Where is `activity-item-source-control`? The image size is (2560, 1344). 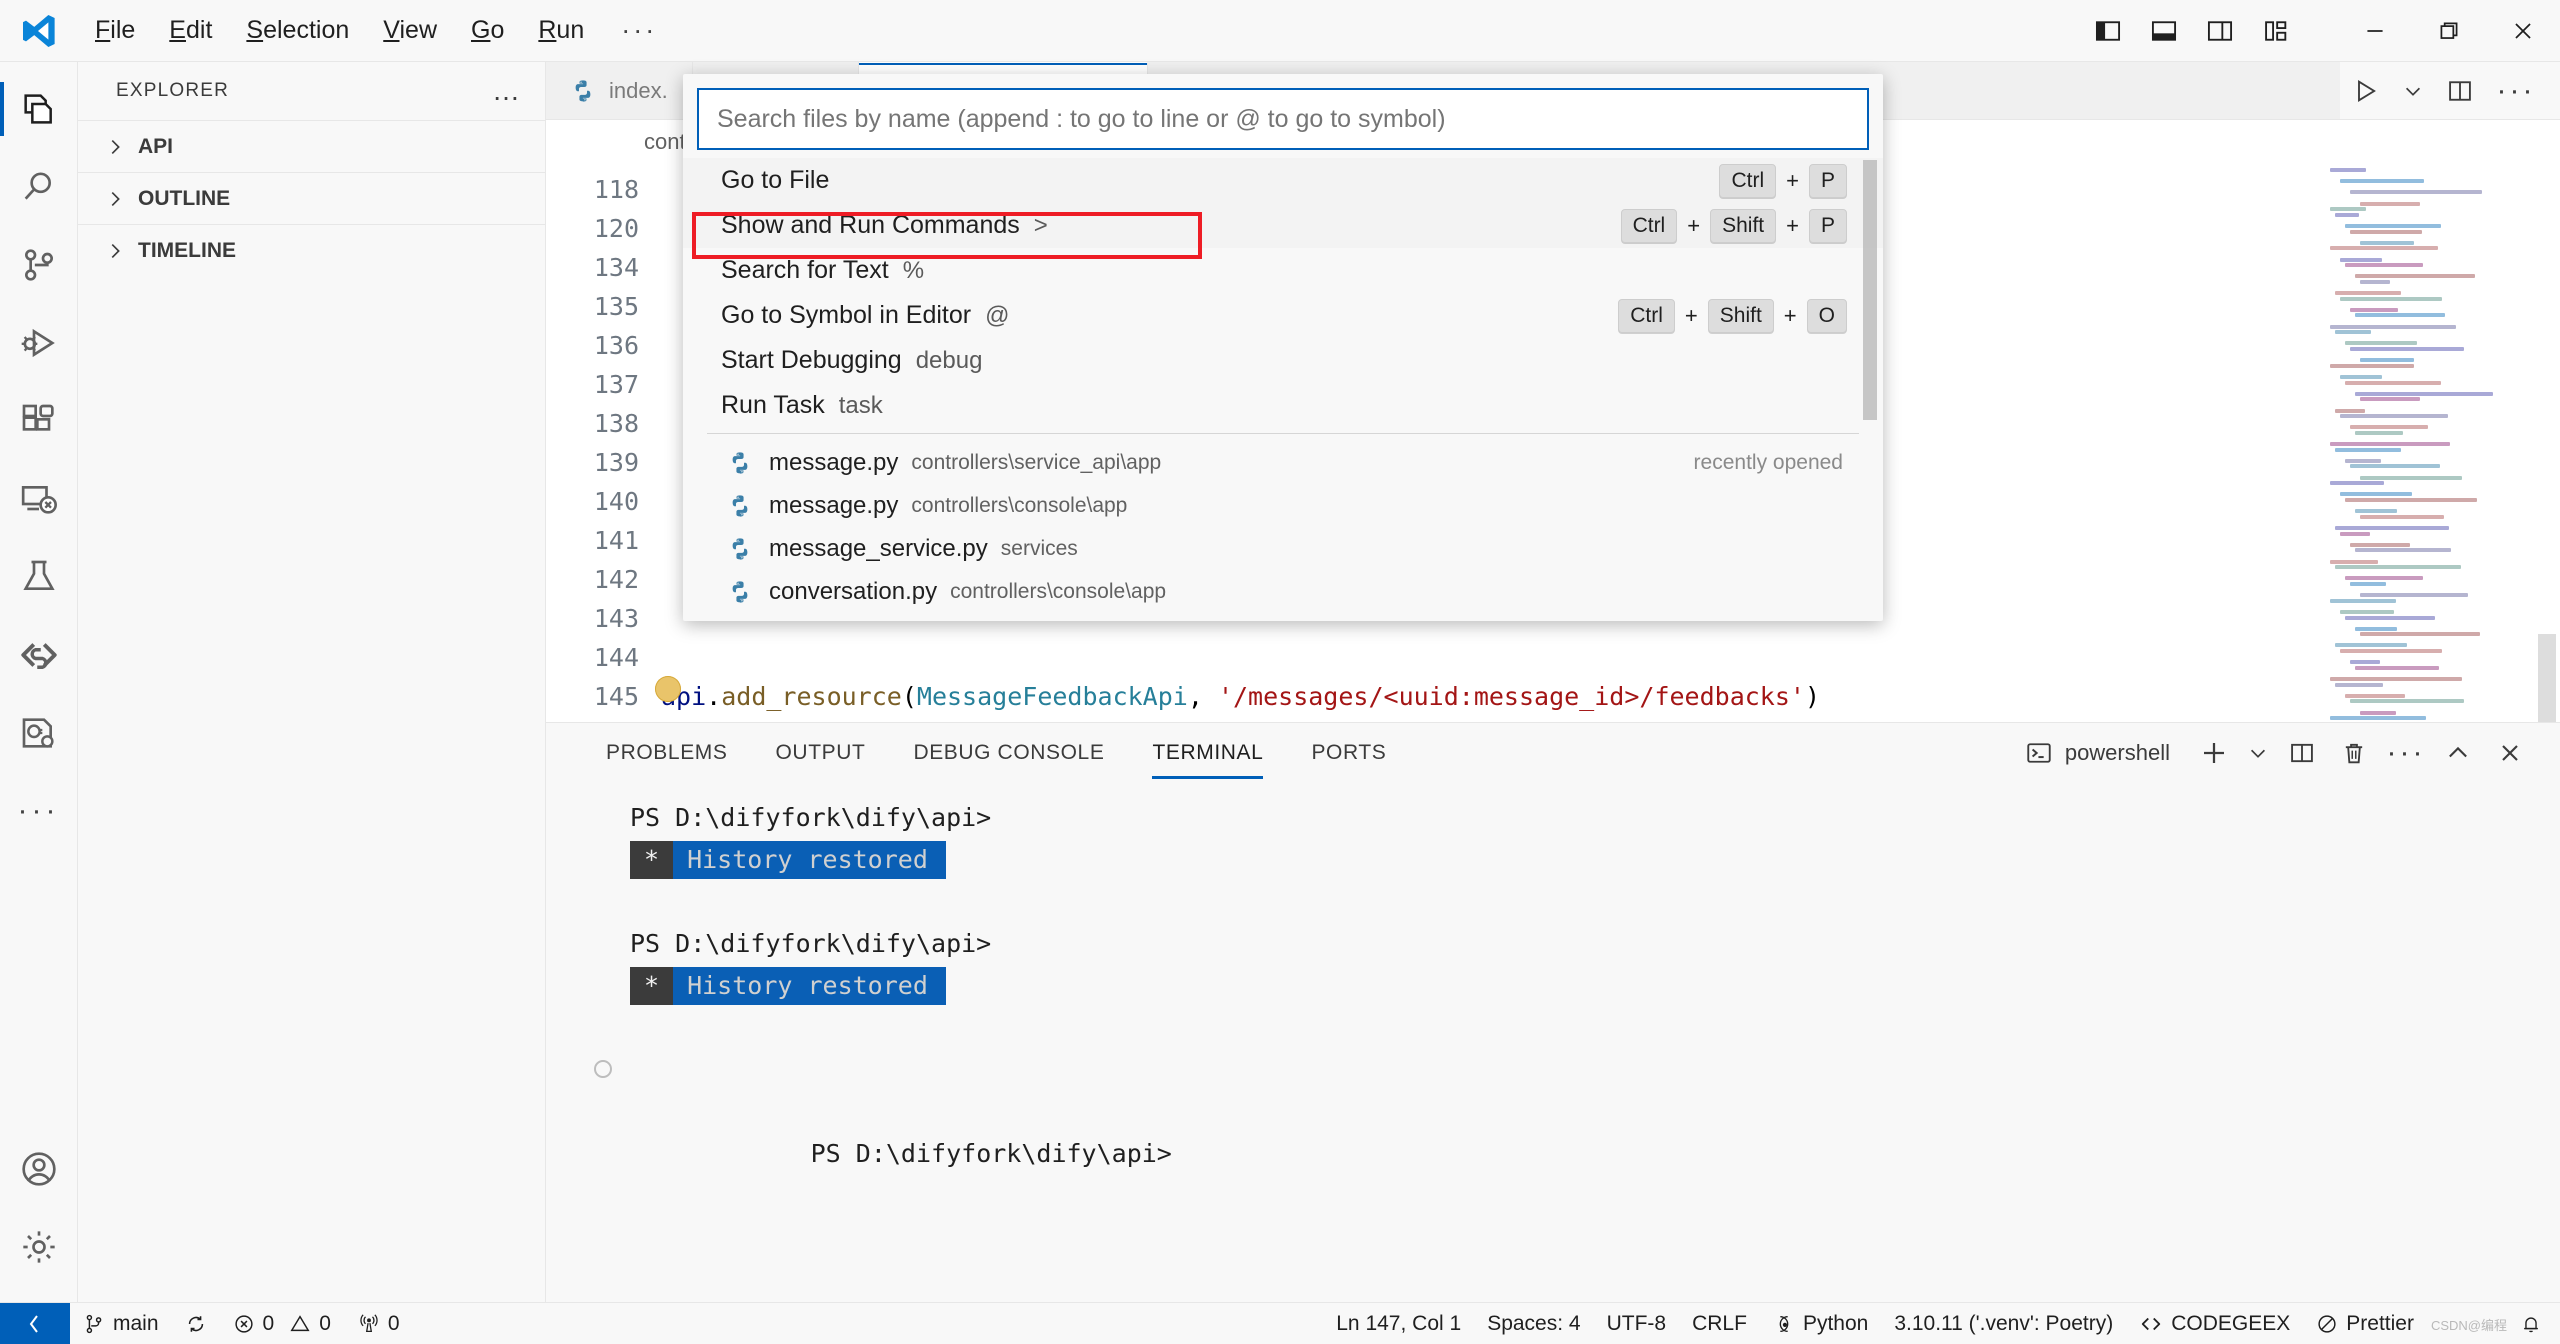 activity-item-source-control is located at coordinates (39, 265).